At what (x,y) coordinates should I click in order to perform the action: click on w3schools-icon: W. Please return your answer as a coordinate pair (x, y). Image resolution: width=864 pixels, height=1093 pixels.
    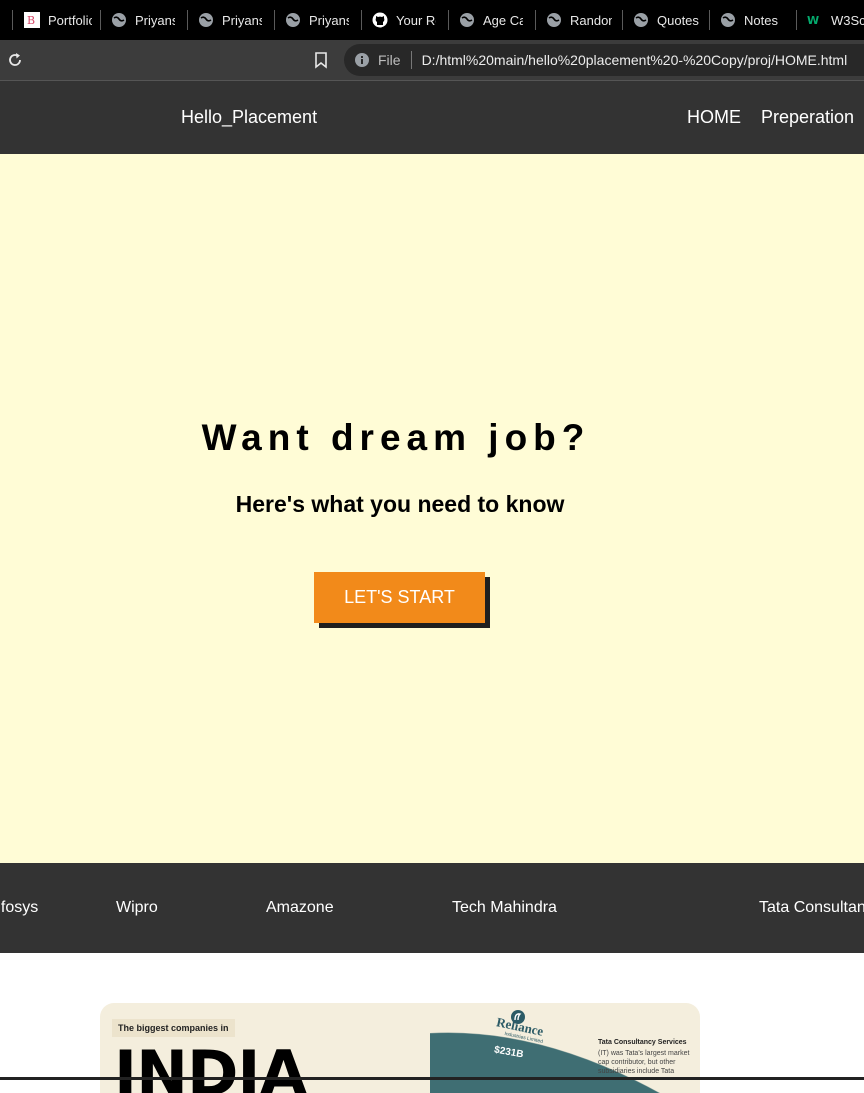
    Looking at the image, I should click on (815, 20).